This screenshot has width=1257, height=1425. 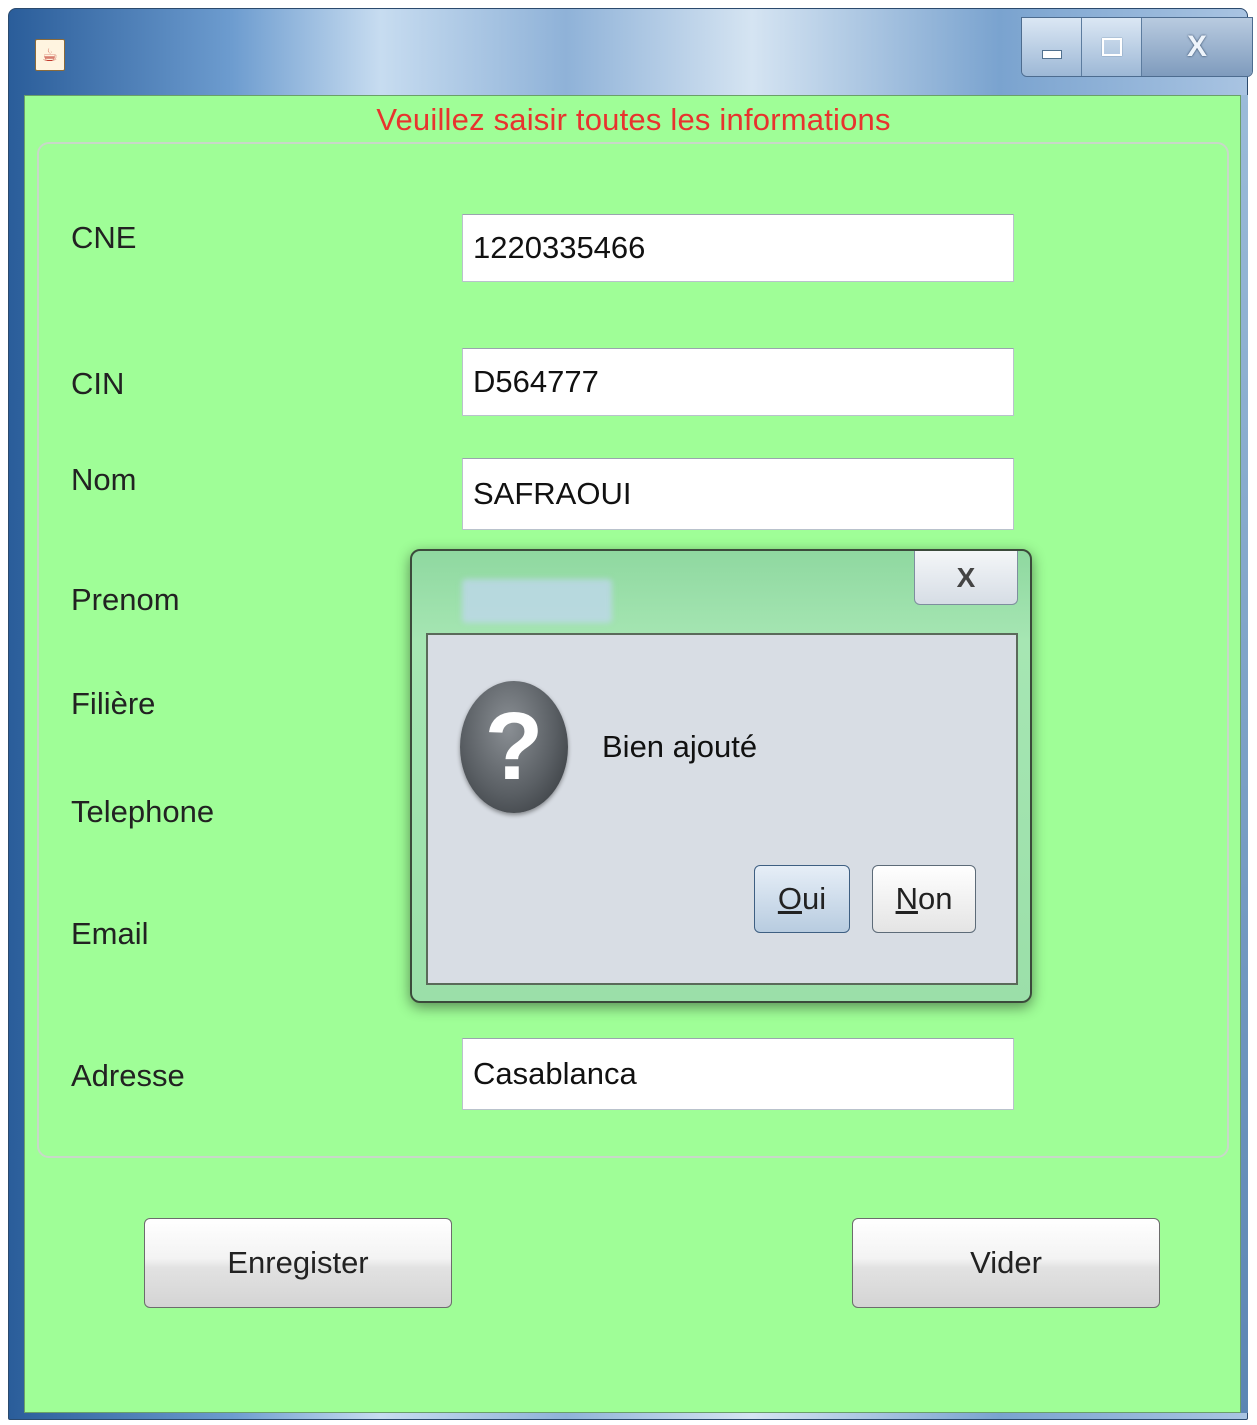 I want to click on dialog-message: Bien ajouté, so click(x=680, y=746).